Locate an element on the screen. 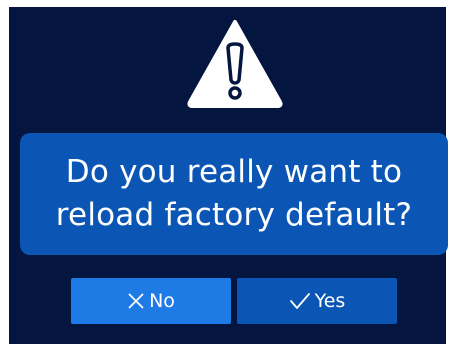 The image size is (451, 351). checkmark-icon is located at coordinates (300, 301).